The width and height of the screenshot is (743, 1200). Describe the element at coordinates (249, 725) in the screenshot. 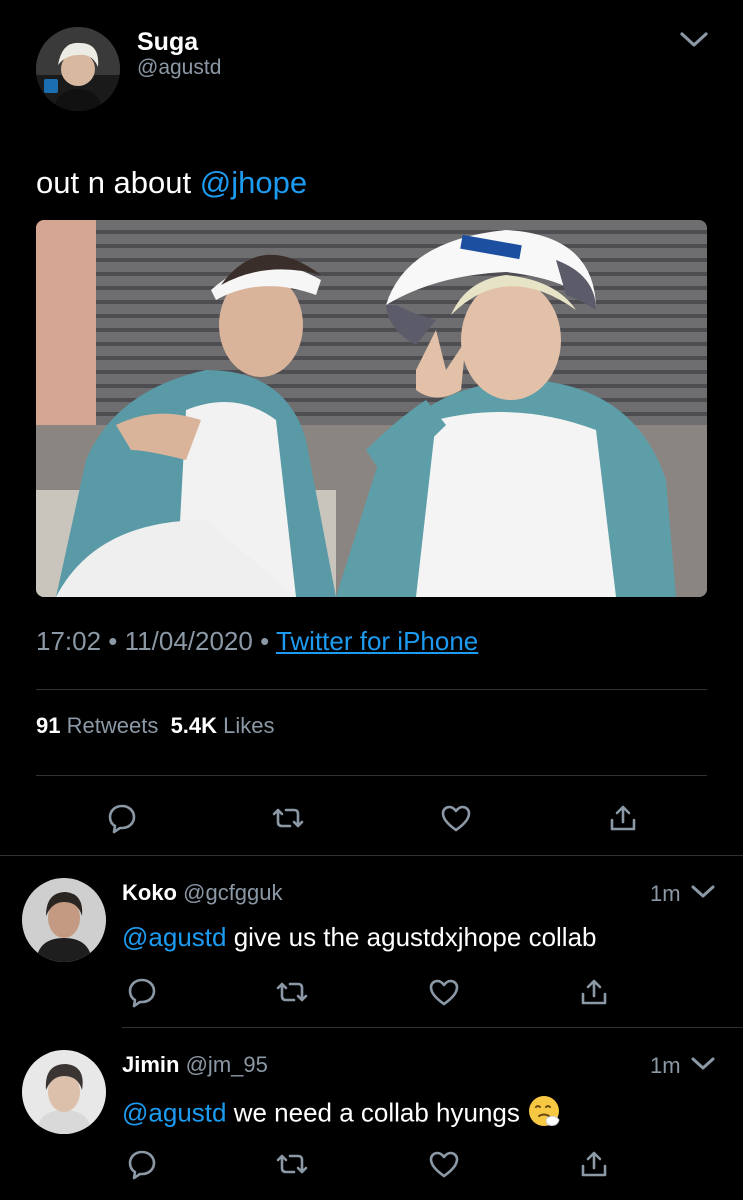

I see `like-label: Likes` at that location.